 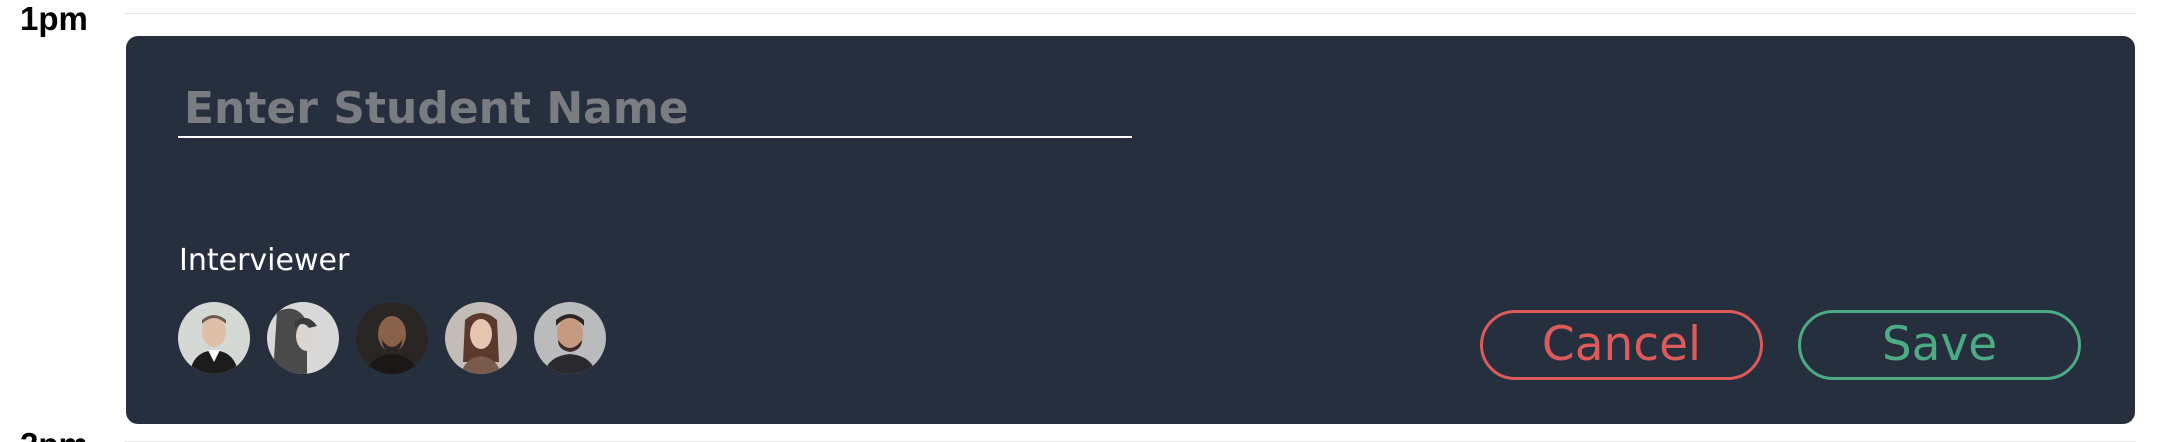 I want to click on student-name-input, so click(x=655, y=109).